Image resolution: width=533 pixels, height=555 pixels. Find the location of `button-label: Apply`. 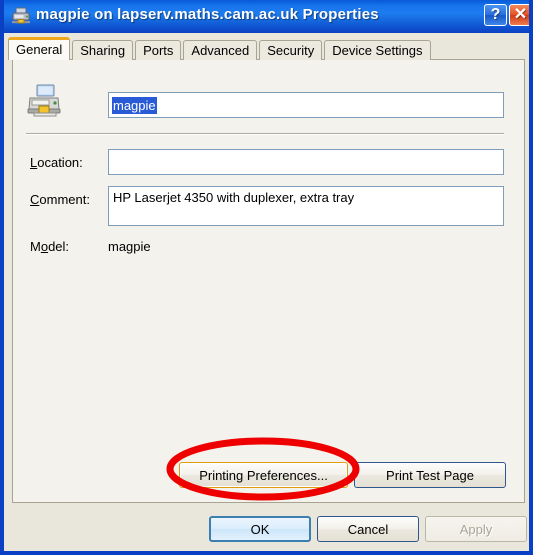

button-label: Apply is located at coordinates (476, 529).